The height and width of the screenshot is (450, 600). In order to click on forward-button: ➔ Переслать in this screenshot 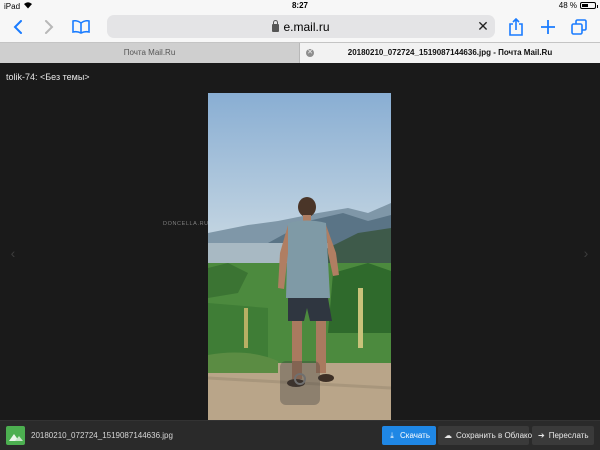, I will do `click(563, 435)`.